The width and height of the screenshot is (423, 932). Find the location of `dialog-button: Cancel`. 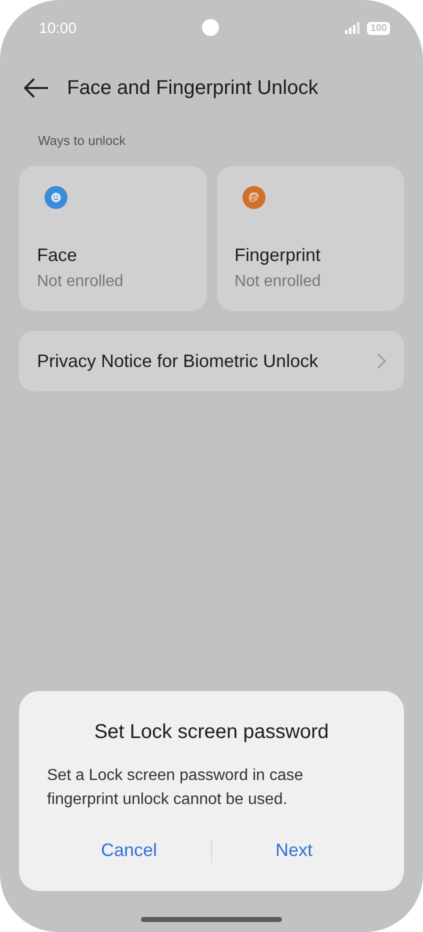

dialog-button: Cancel is located at coordinates (129, 850).